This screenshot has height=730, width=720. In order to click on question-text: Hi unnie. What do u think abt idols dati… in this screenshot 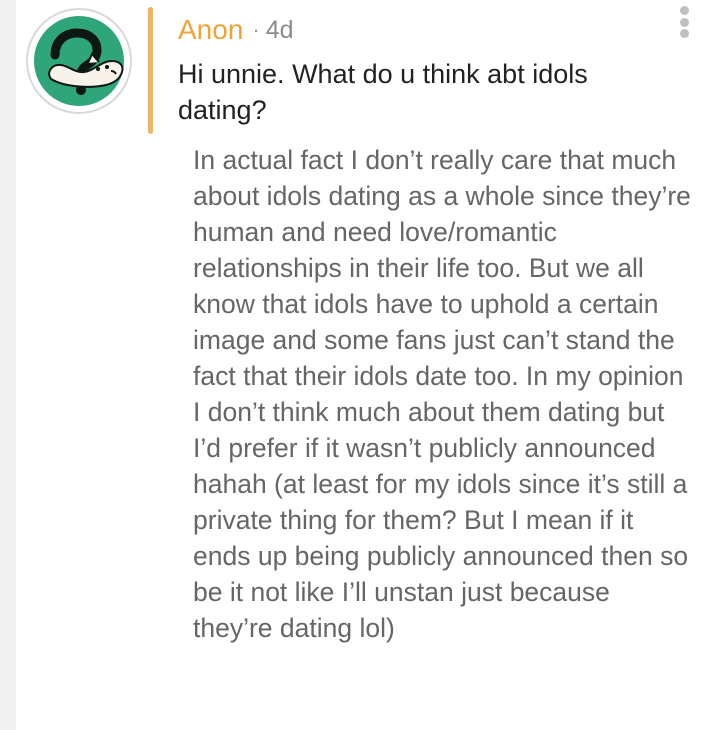, I will do `click(383, 92)`.